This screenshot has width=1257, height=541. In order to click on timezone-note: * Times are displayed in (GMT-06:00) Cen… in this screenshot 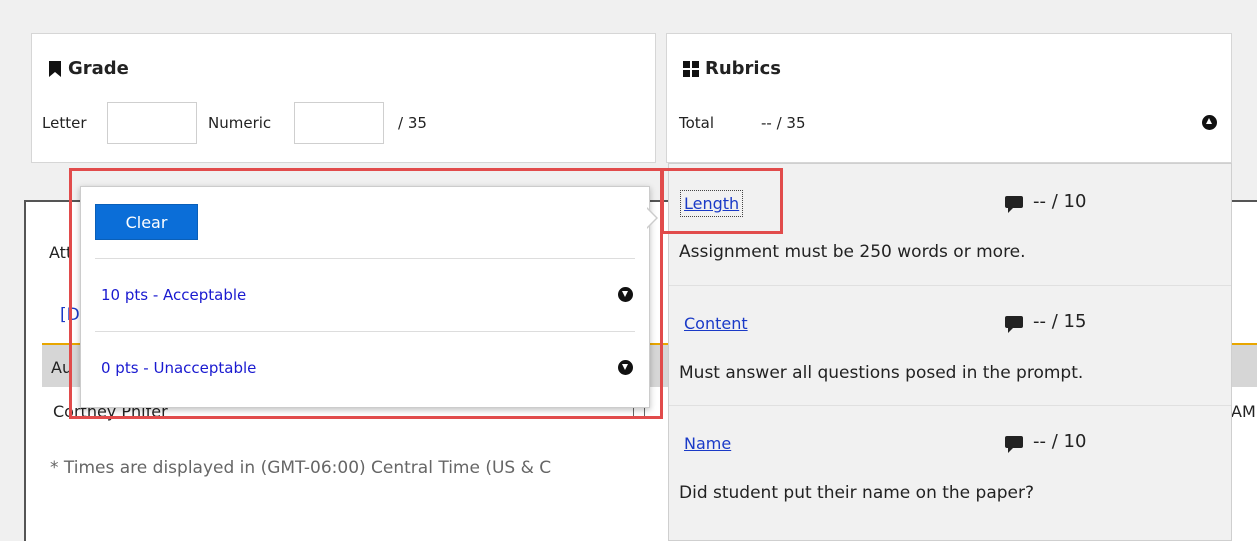, I will do `click(301, 468)`.